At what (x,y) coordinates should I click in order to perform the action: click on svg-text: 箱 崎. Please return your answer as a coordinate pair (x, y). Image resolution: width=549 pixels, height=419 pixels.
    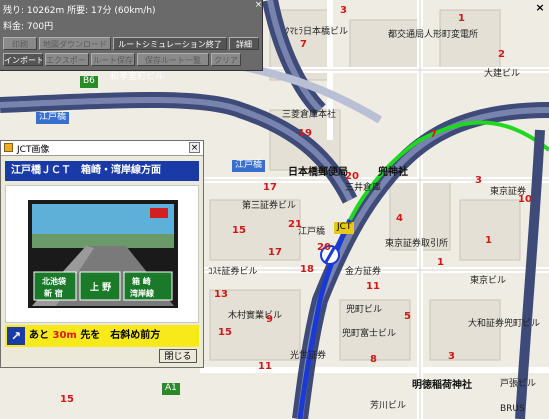
    Looking at the image, I should click on (141, 281).